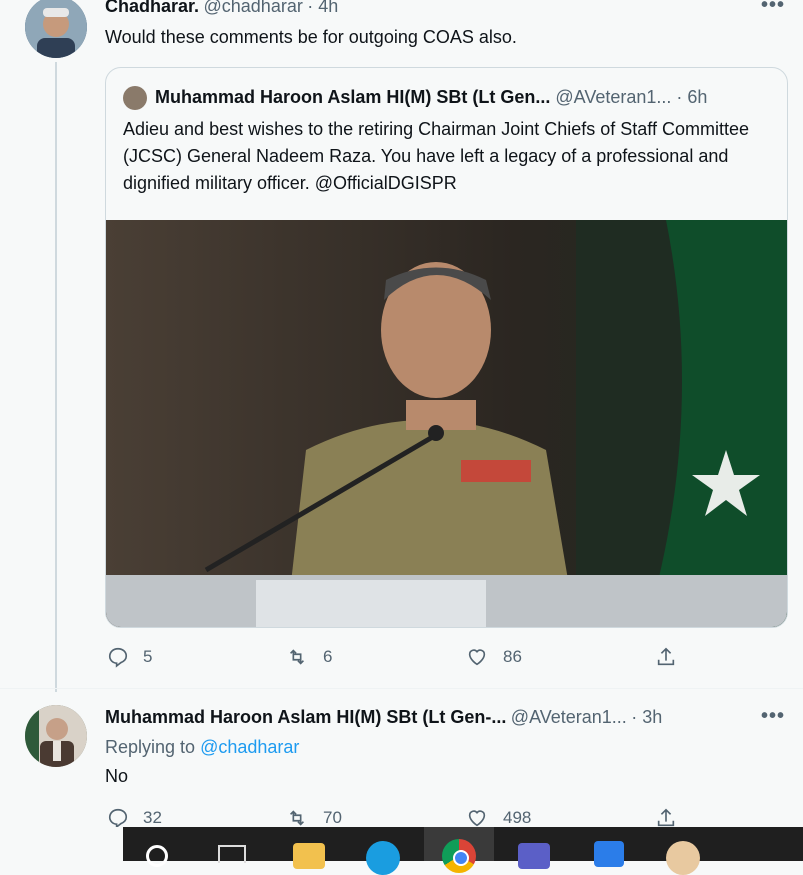 Image resolution: width=803 pixels, height=875 pixels. I want to click on tweet1-header: Chadharar. @chadharar · 4h, so click(221, 8).